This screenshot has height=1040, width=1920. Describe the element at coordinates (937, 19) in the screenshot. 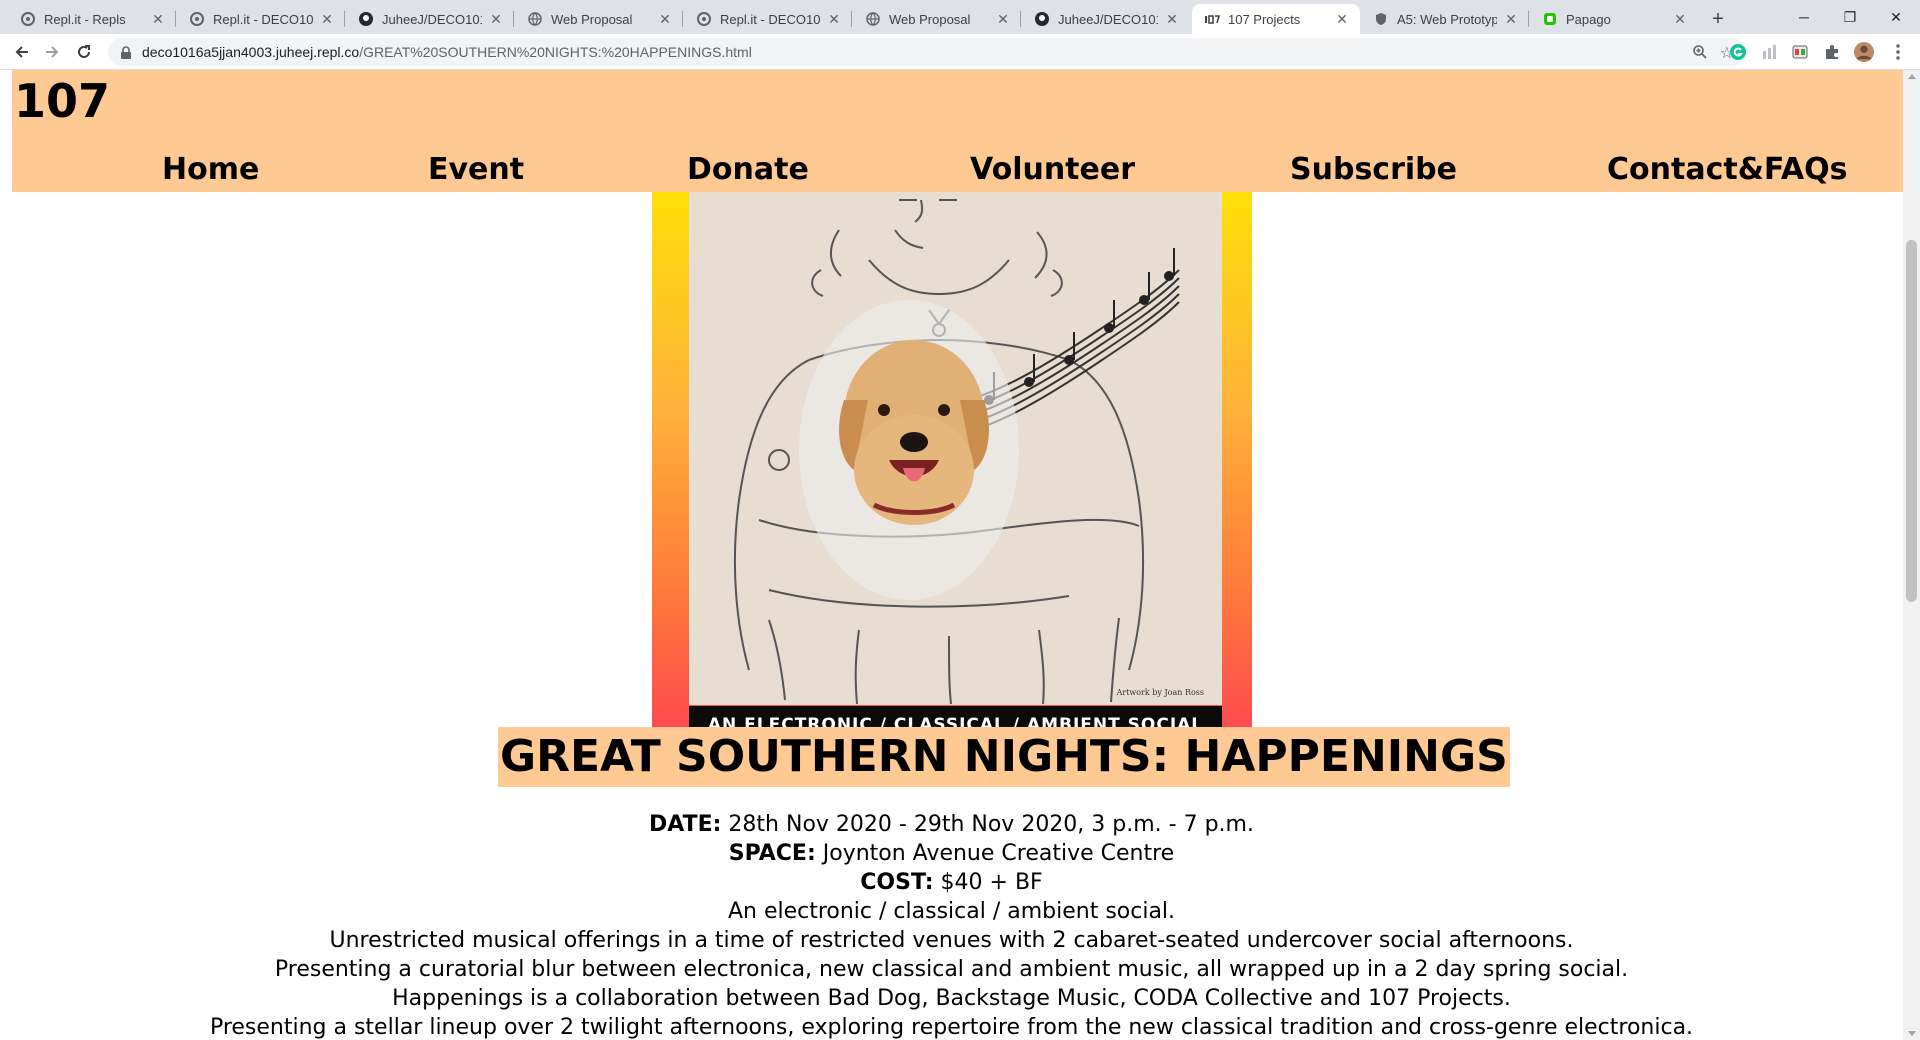

I see `tab-web-proposal-2: Web Proposal ✕` at that location.